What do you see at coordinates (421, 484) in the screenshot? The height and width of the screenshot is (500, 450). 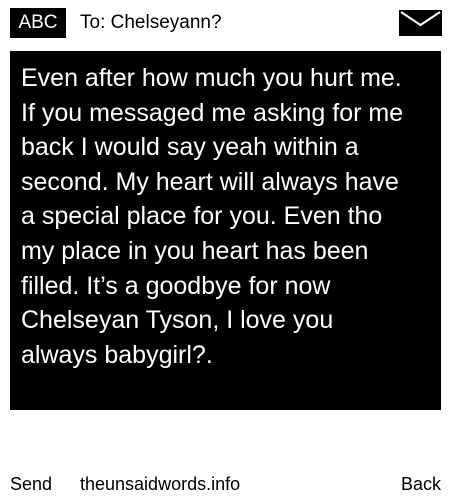 I see `back-button: Back` at bounding box center [421, 484].